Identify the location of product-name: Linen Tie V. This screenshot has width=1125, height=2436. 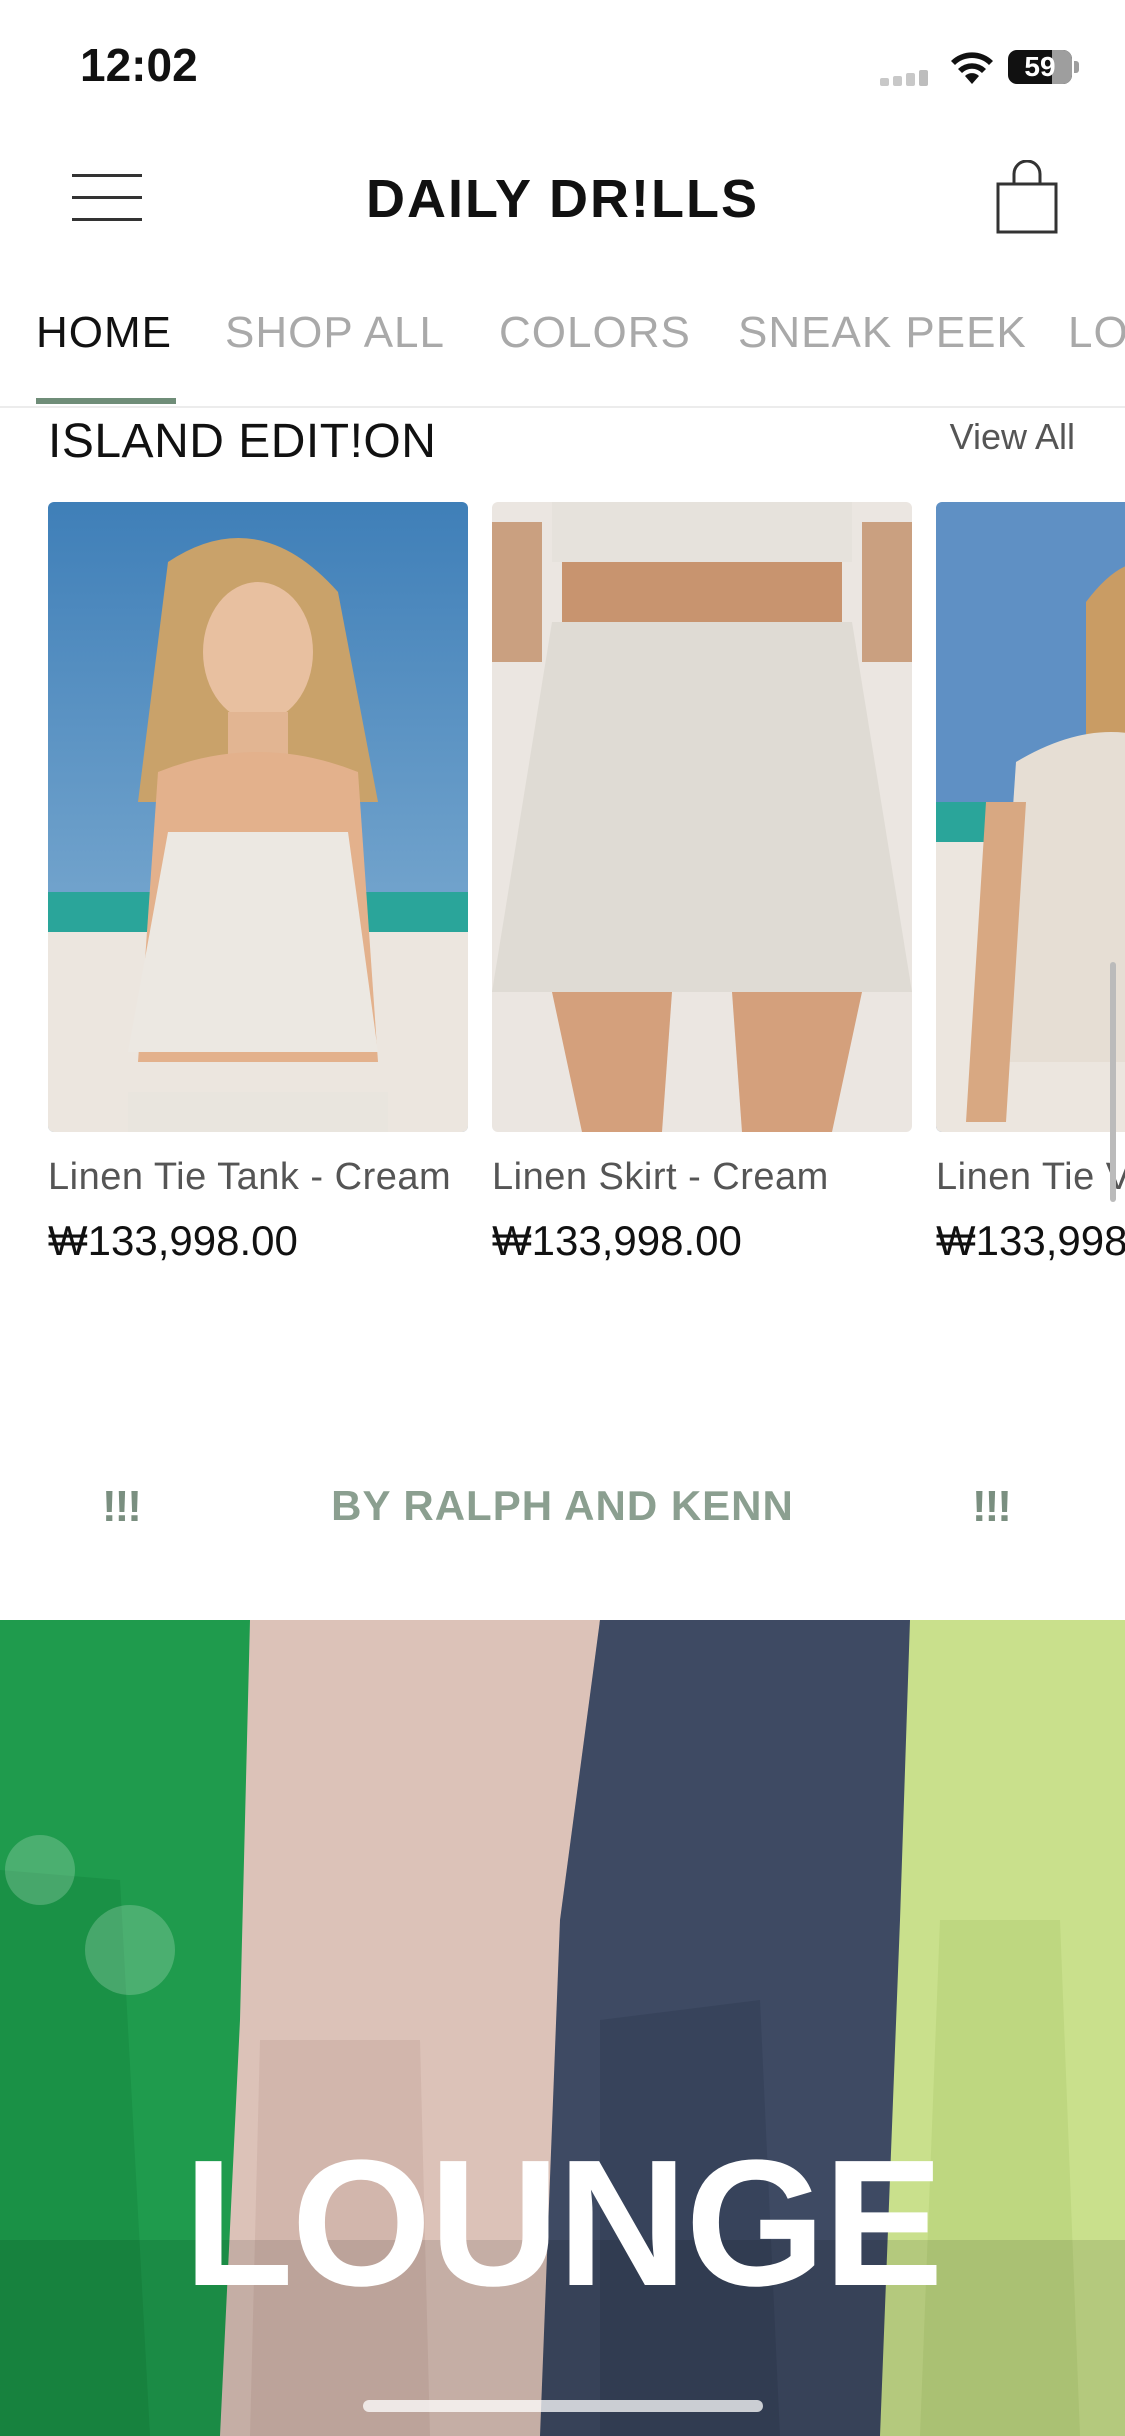
(1030, 1177).